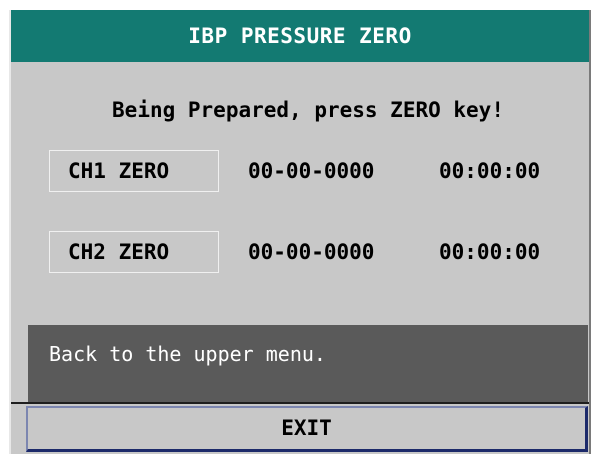 This screenshot has height=458, width=600. What do you see at coordinates (134, 252) in the screenshot?
I see `ch2-zero-button: CH2 ZERO` at bounding box center [134, 252].